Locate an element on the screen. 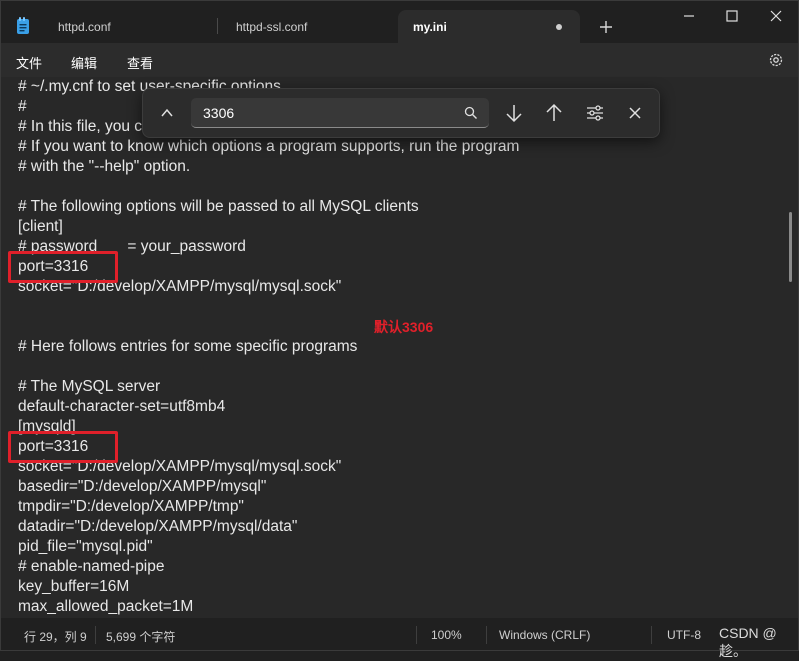 This screenshot has width=799, height=661. annotation-label: 默认3306 is located at coordinates (404, 327).